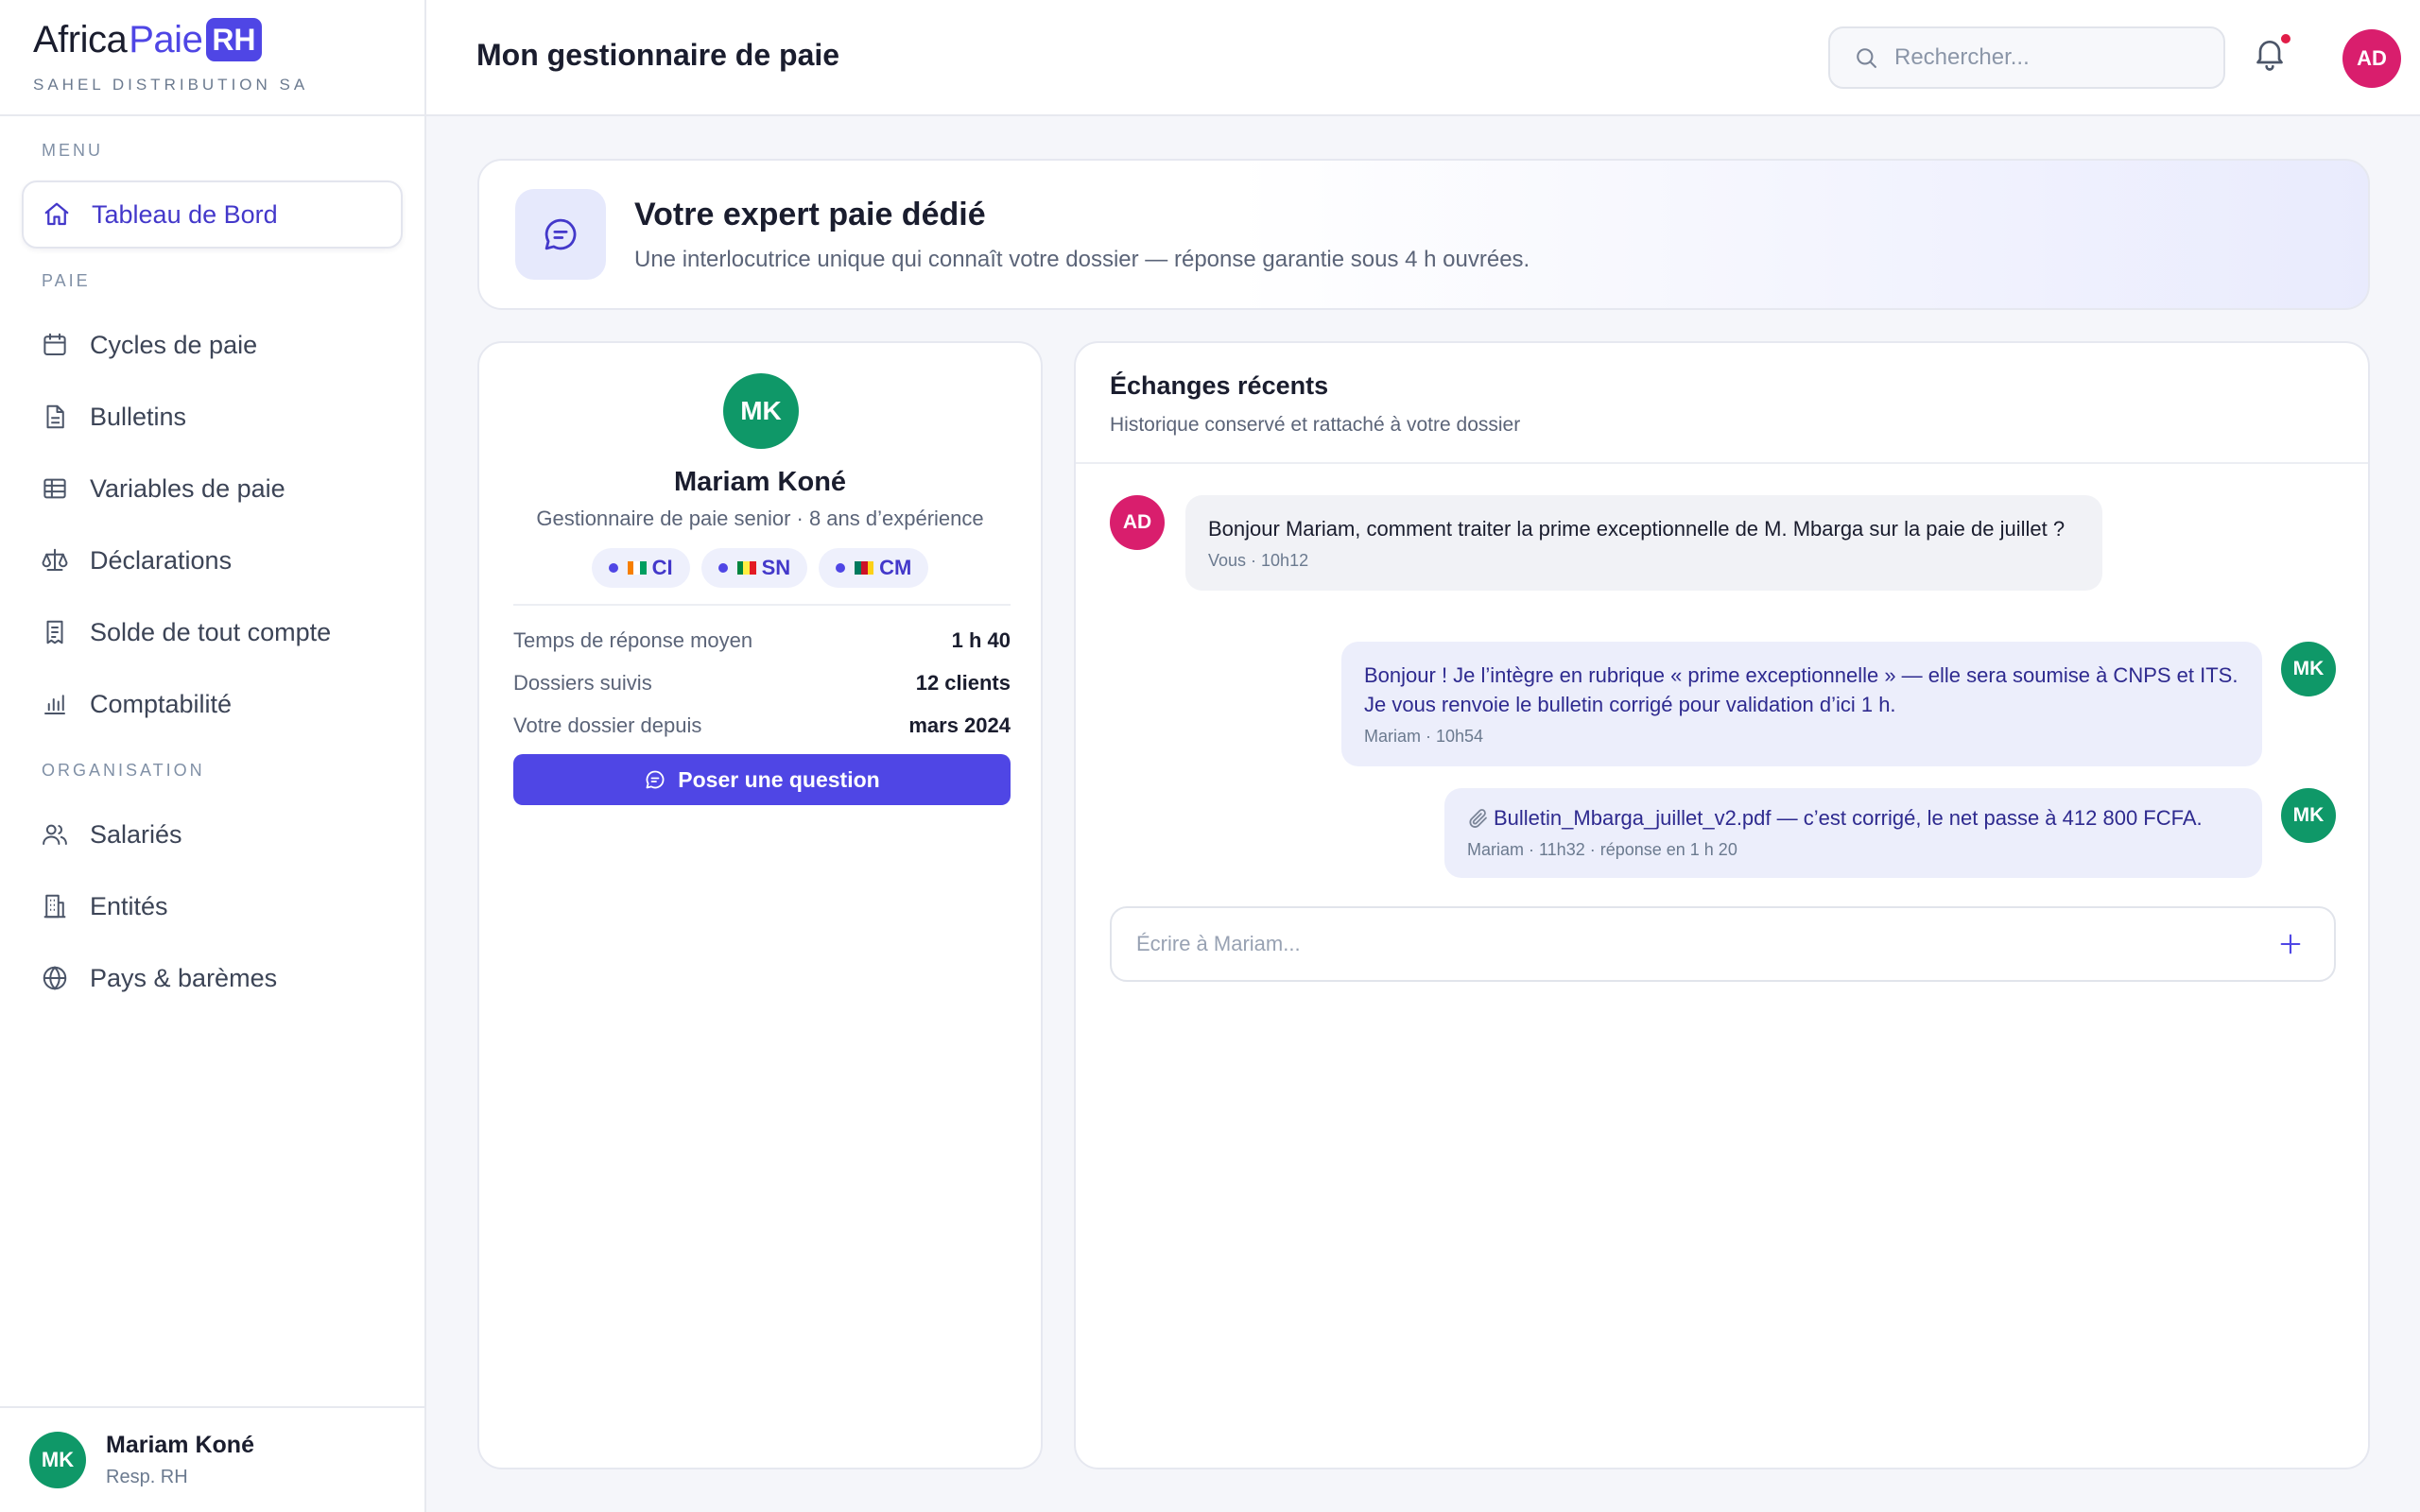  What do you see at coordinates (2050, 57) in the screenshot?
I see `search-input` at bounding box center [2050, 57].